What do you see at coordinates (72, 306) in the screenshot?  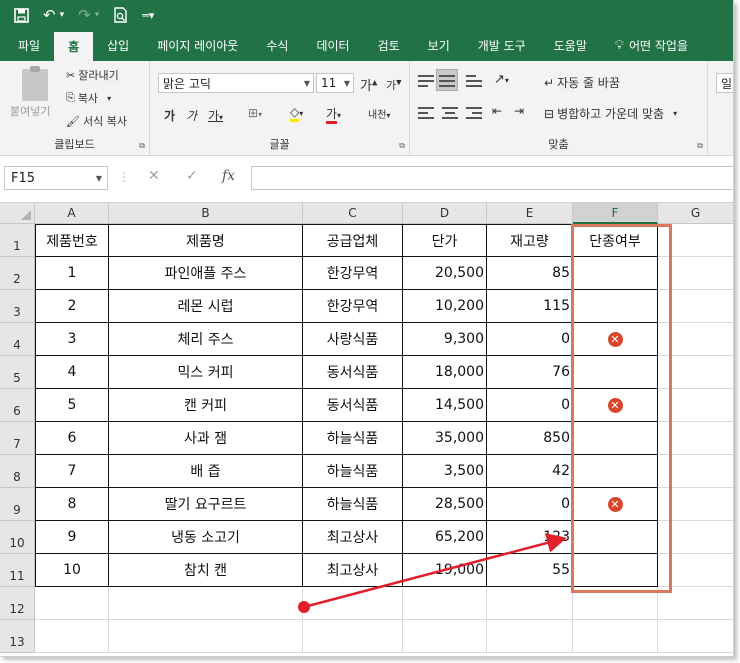 I see `cell-a3: 2` at bounding box center [72, 306].